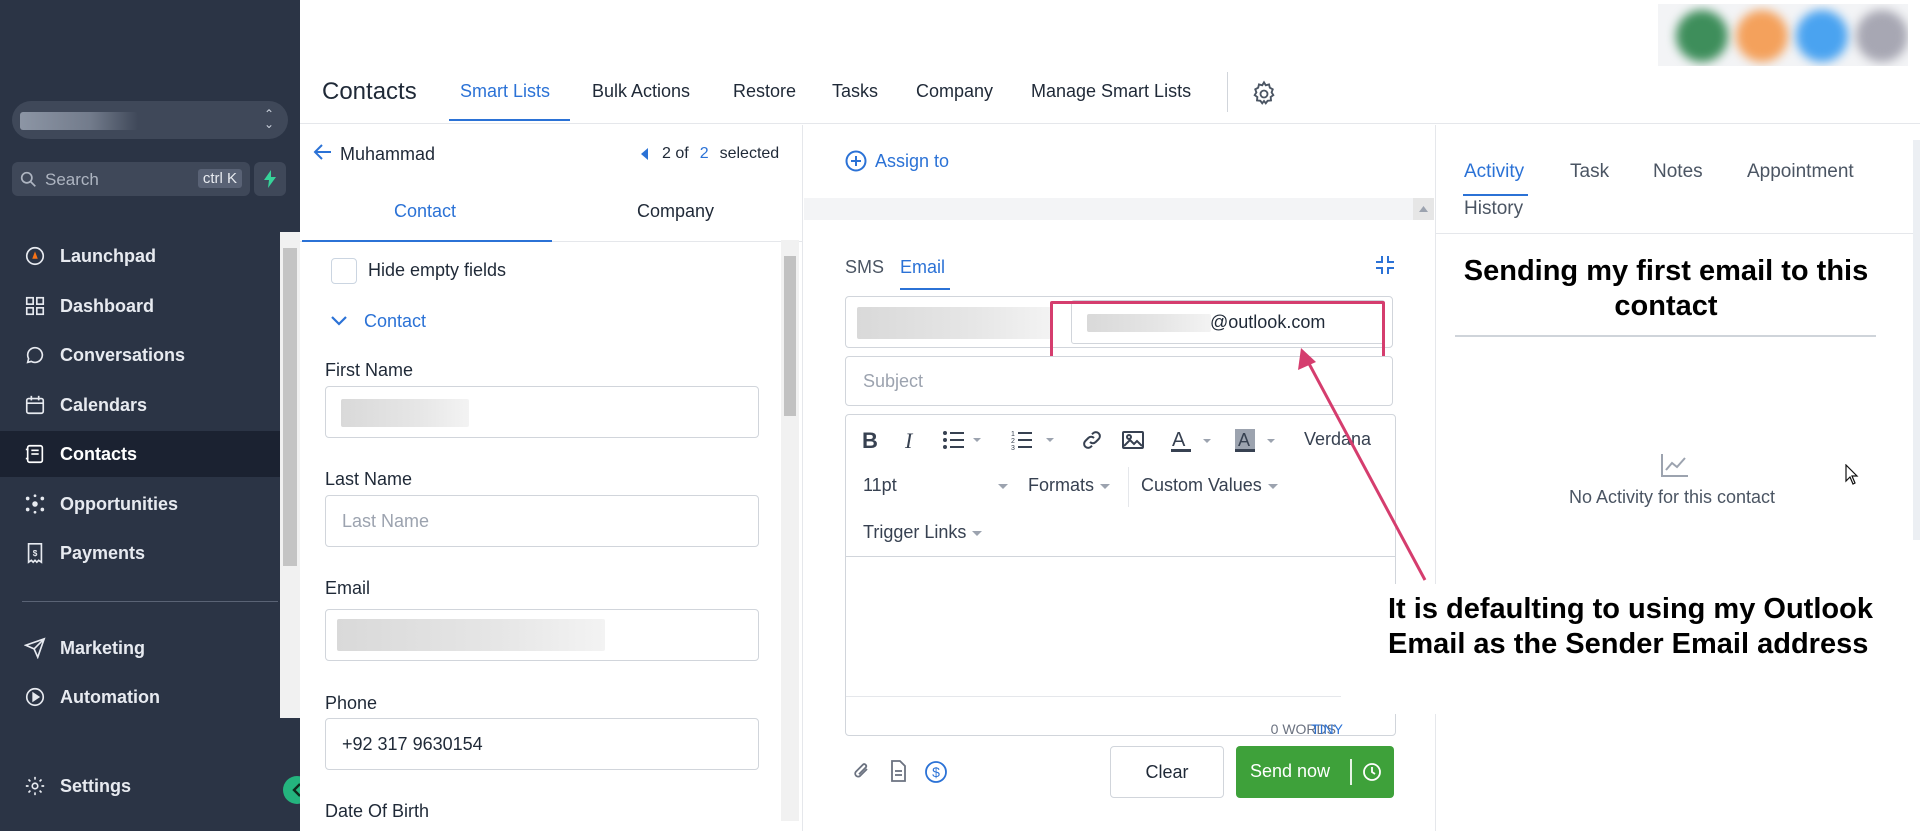 The width and height of the screenshot is (1920, 831). Describe the element at coordinates (395, 321) in the screenshot. I see `section-title-contact: Contact` at that location.